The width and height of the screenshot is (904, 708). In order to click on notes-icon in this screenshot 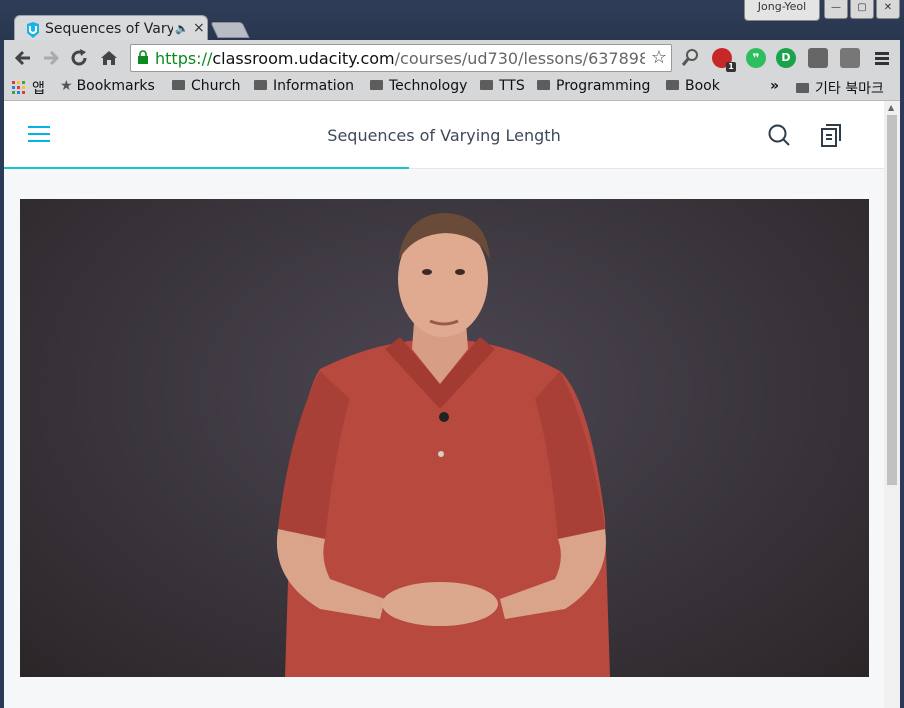, I will do `click(832, 135)`.